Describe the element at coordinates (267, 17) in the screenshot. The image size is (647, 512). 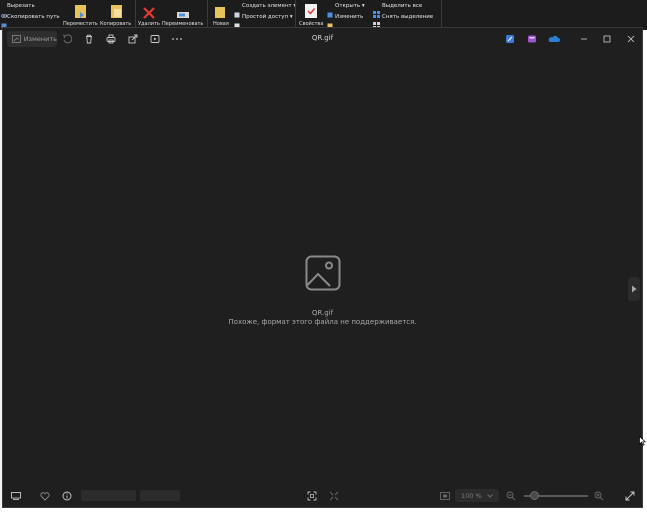
I see `easy-access-button: Простой доступ ▾` at that location.